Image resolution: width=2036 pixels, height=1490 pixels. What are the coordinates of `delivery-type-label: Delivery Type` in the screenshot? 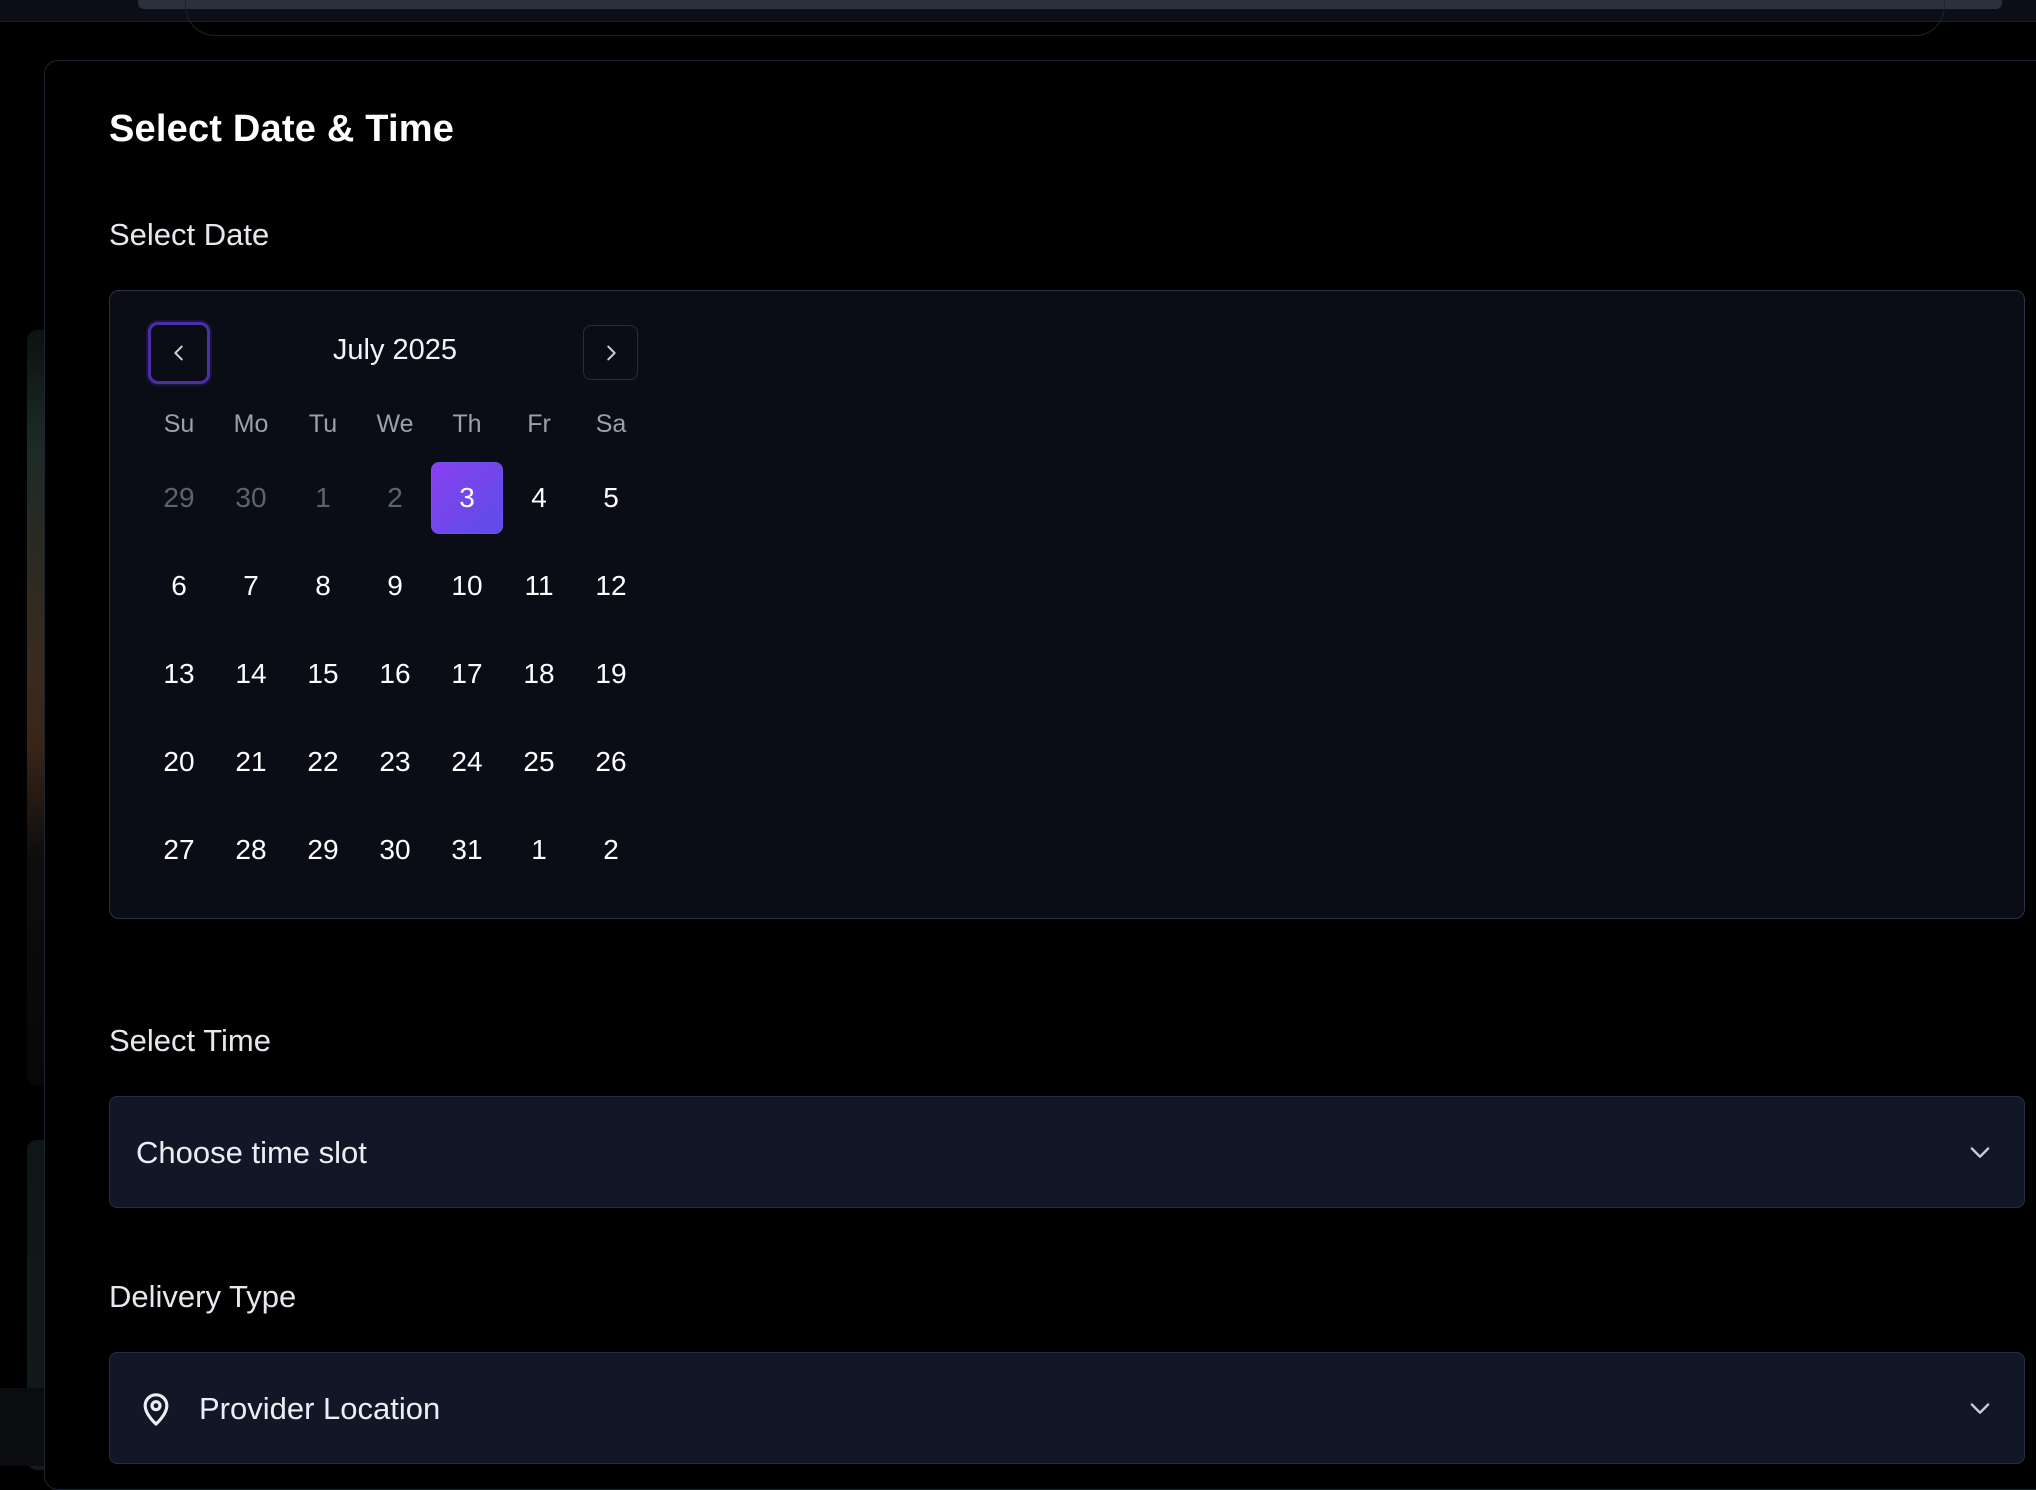 It's located at (203, 1296).